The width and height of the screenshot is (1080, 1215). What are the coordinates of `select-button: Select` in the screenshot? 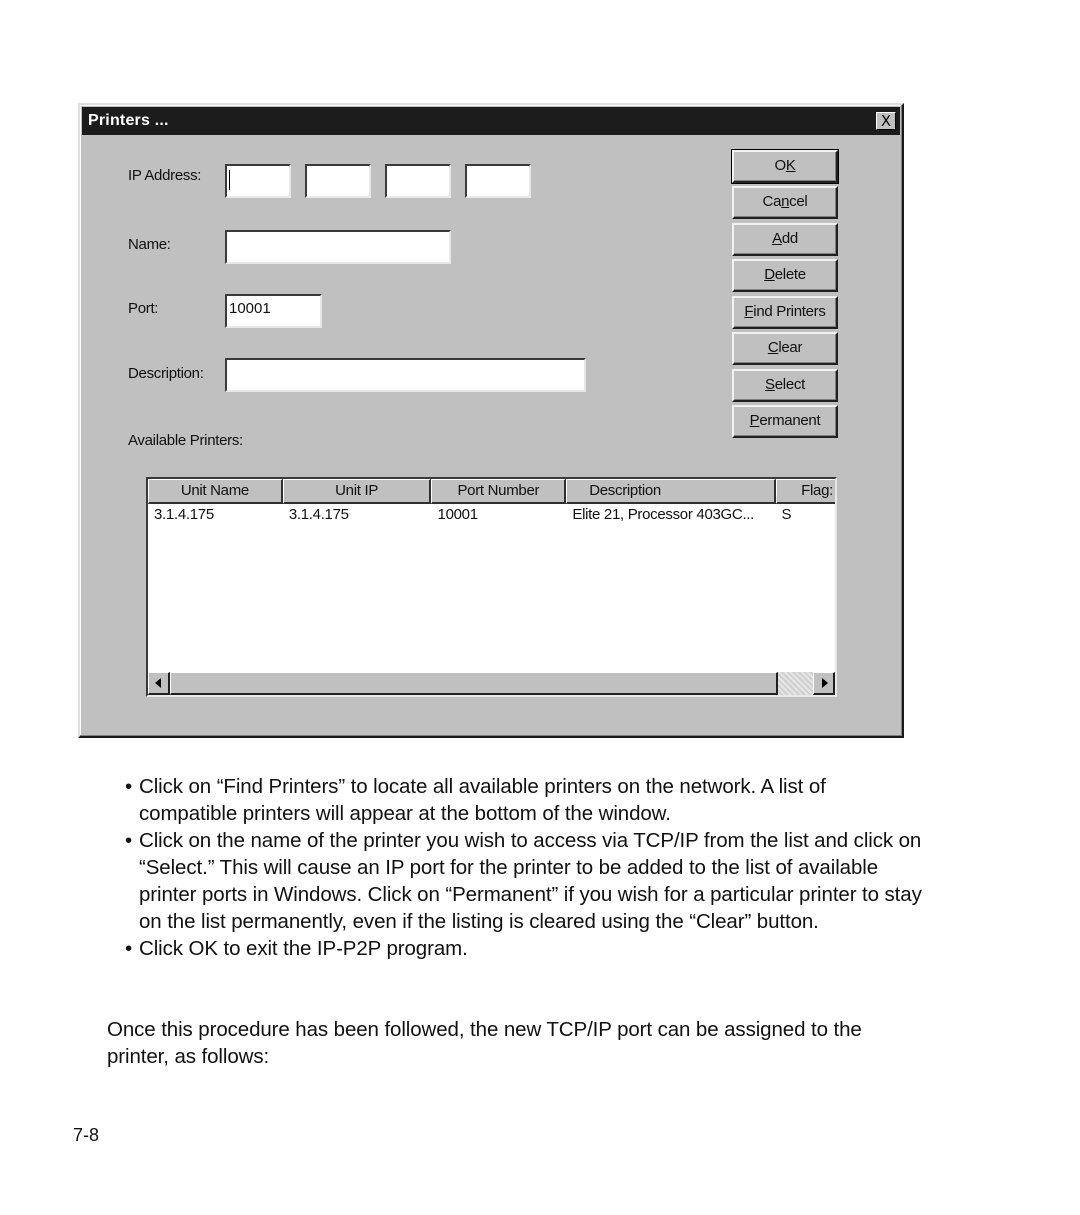 It's located at (785, 385).